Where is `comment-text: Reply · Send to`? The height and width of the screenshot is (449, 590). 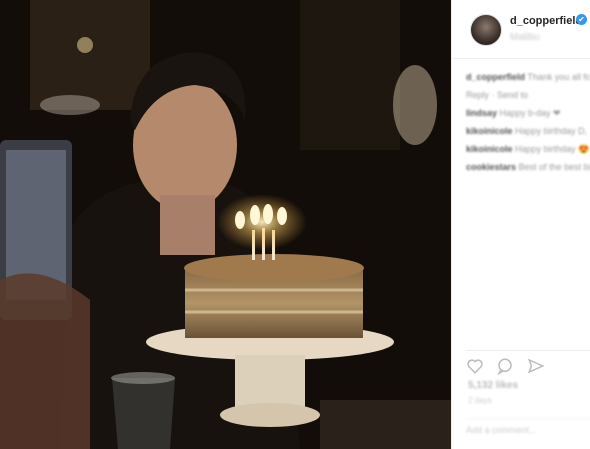 comment-text: Reply · Send to is located at coordinates (497, 95).